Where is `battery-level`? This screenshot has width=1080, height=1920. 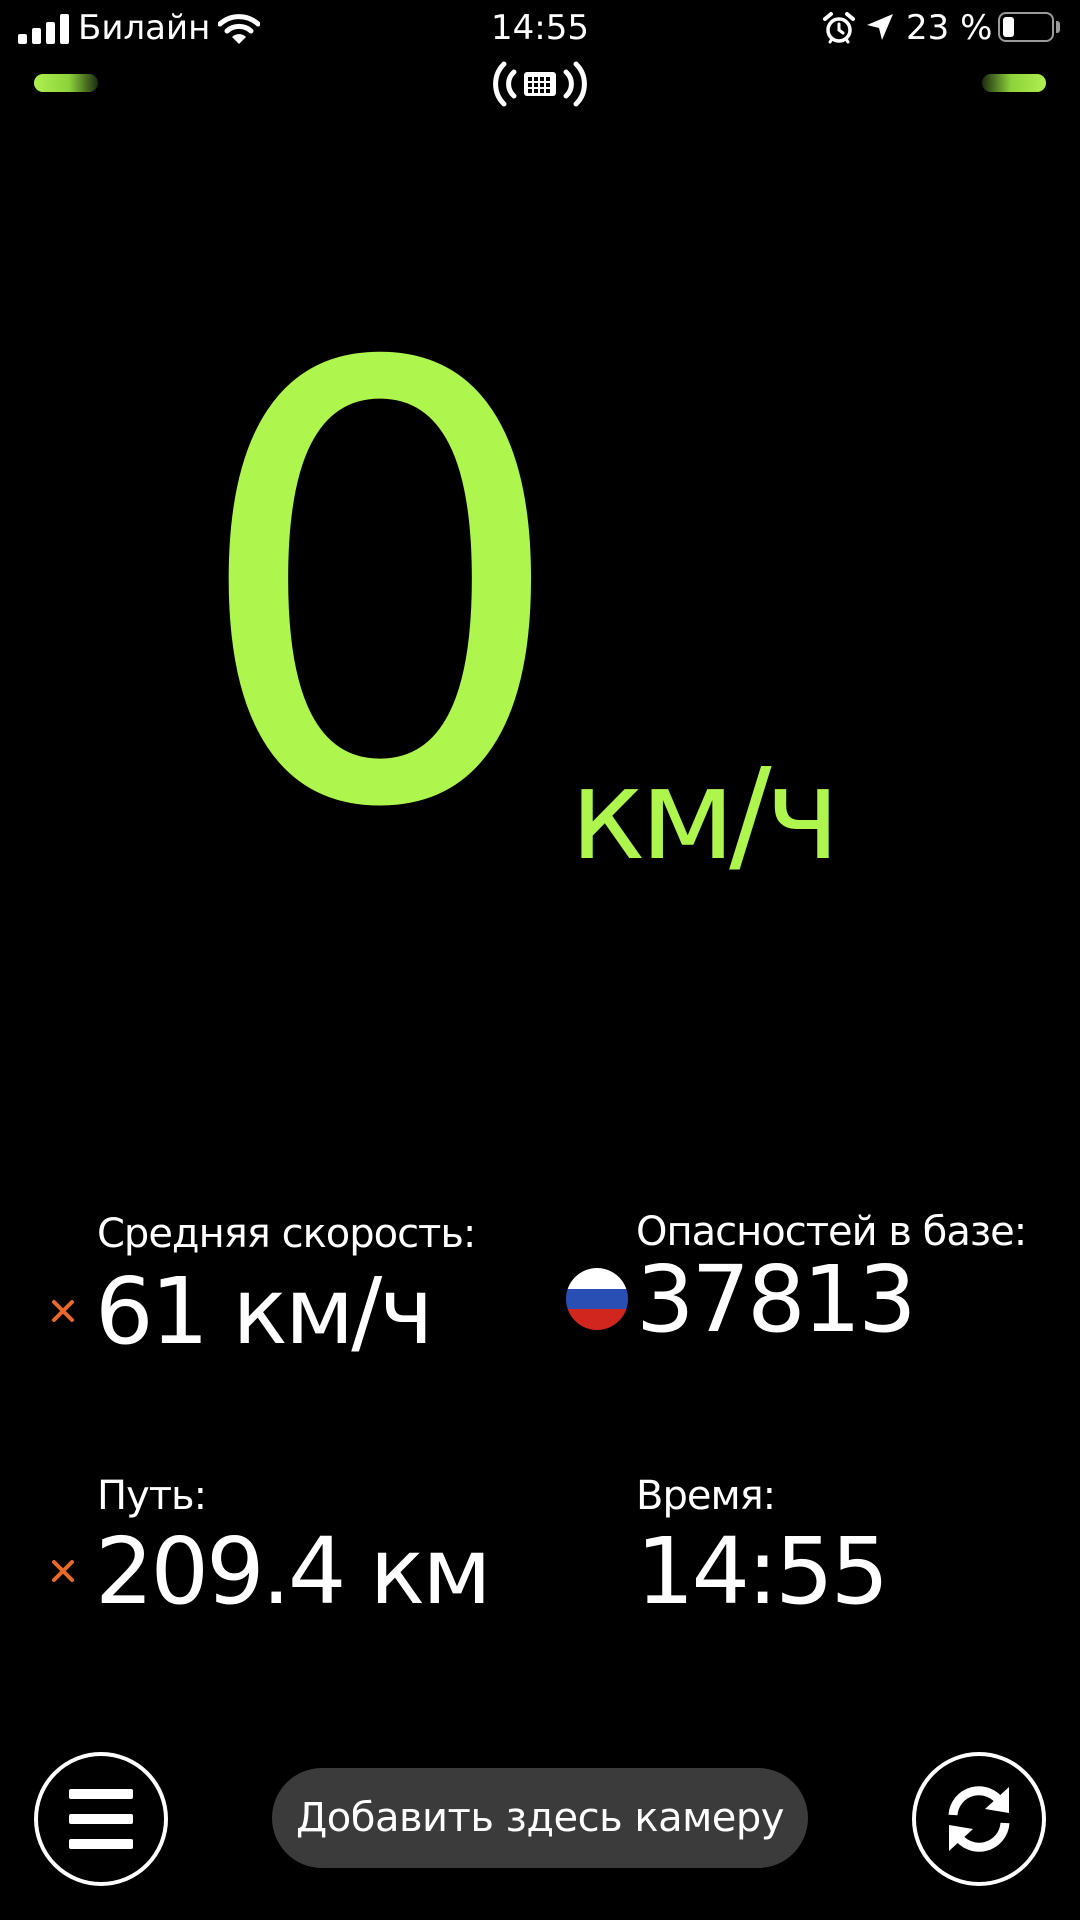 battery-level is located at coordinates (1008, 27).